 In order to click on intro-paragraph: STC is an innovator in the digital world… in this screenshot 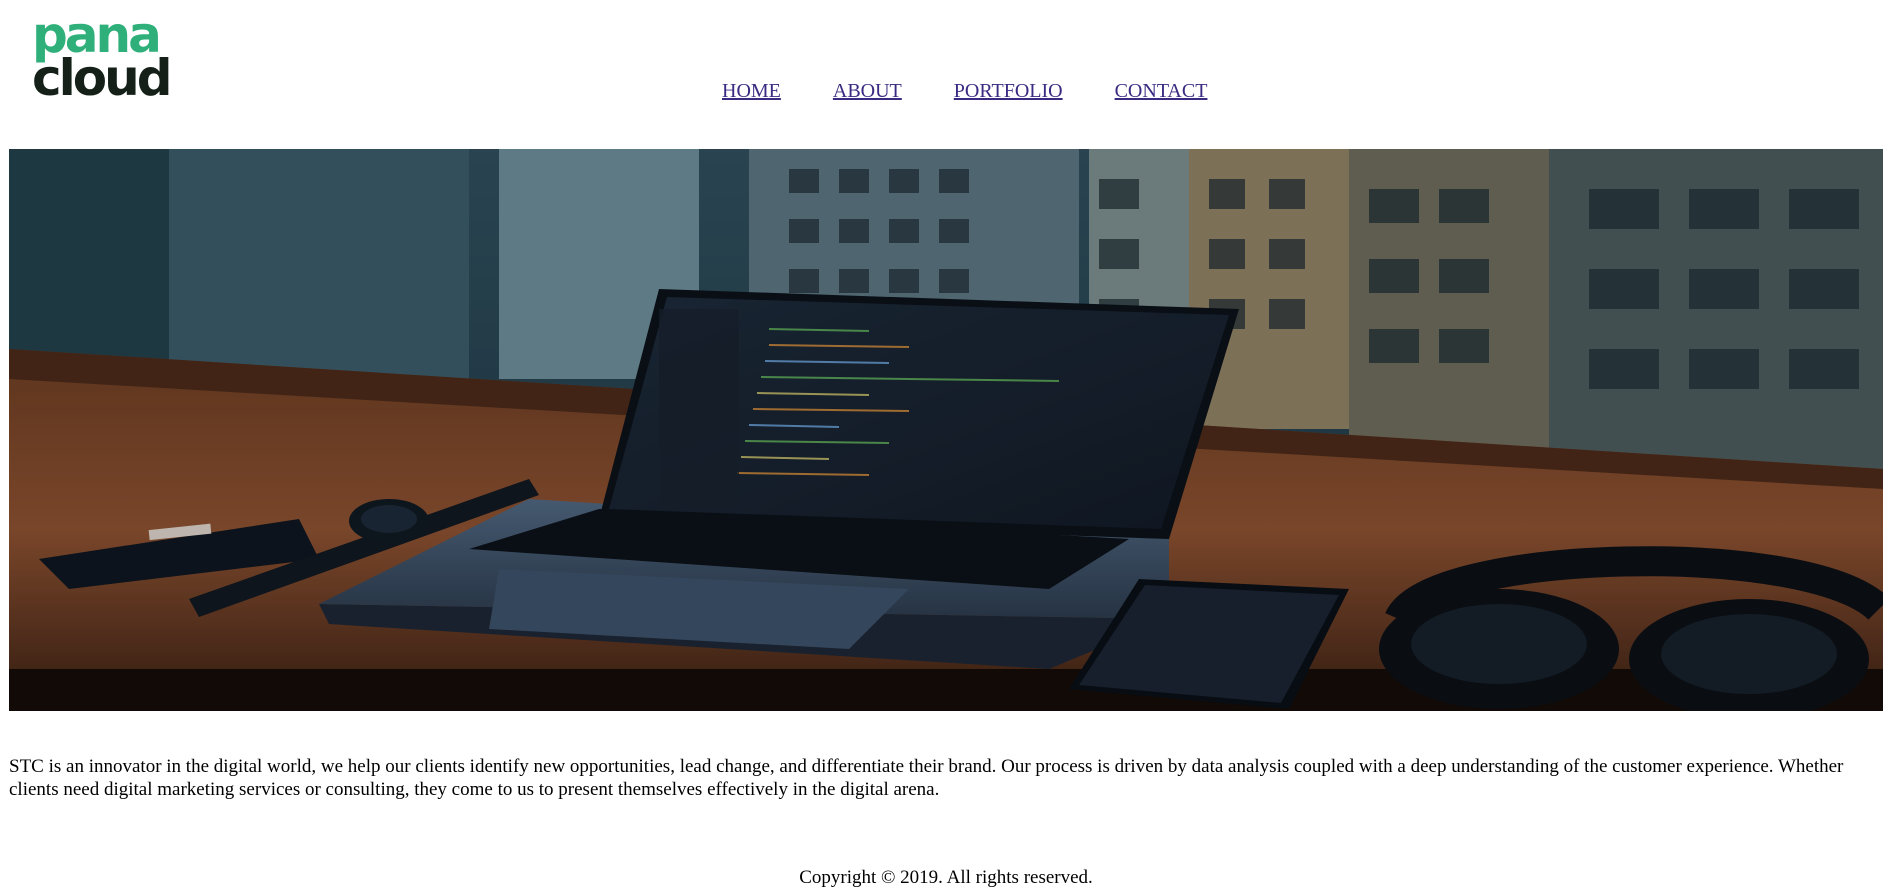, I will do `click(926, 778)`.